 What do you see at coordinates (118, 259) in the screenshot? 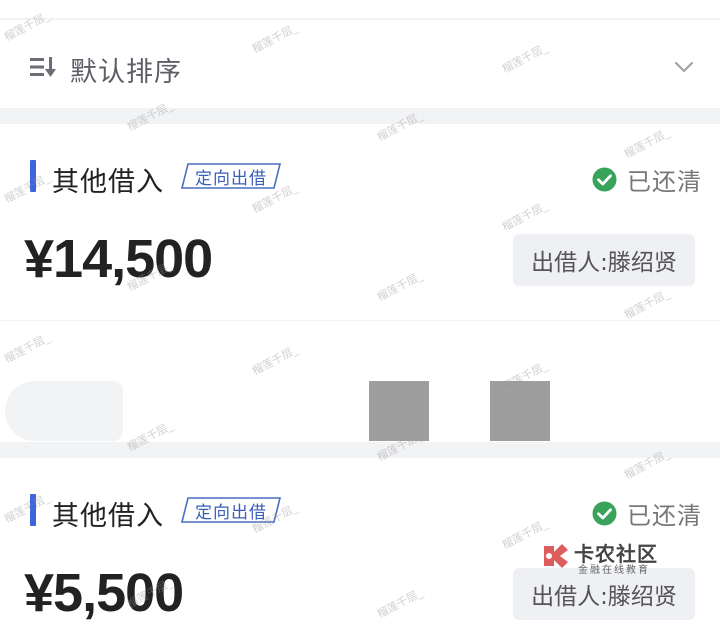
I see `record-amount: ¥14,500` at bounding box center [118, 259].